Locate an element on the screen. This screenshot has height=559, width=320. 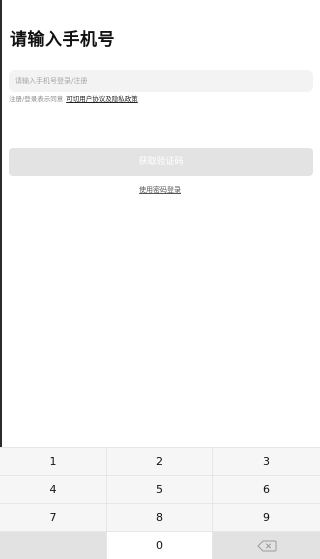
key-9: 9 is located at coordinates (266, 517).